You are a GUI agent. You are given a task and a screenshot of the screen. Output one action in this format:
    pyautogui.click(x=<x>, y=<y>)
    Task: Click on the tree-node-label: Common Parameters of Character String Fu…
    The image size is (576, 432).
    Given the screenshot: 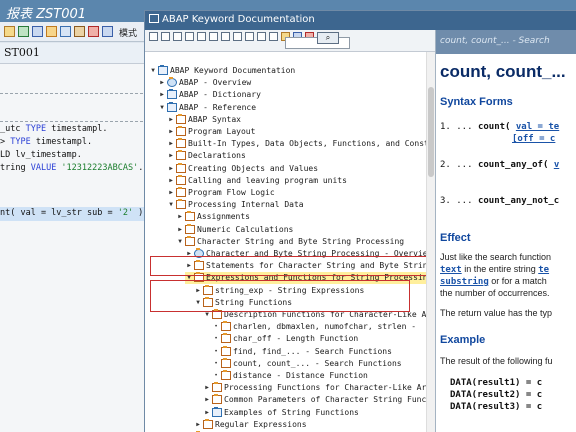 What is the action you would take?
    pyautogui.click(x=329, y=400)
    